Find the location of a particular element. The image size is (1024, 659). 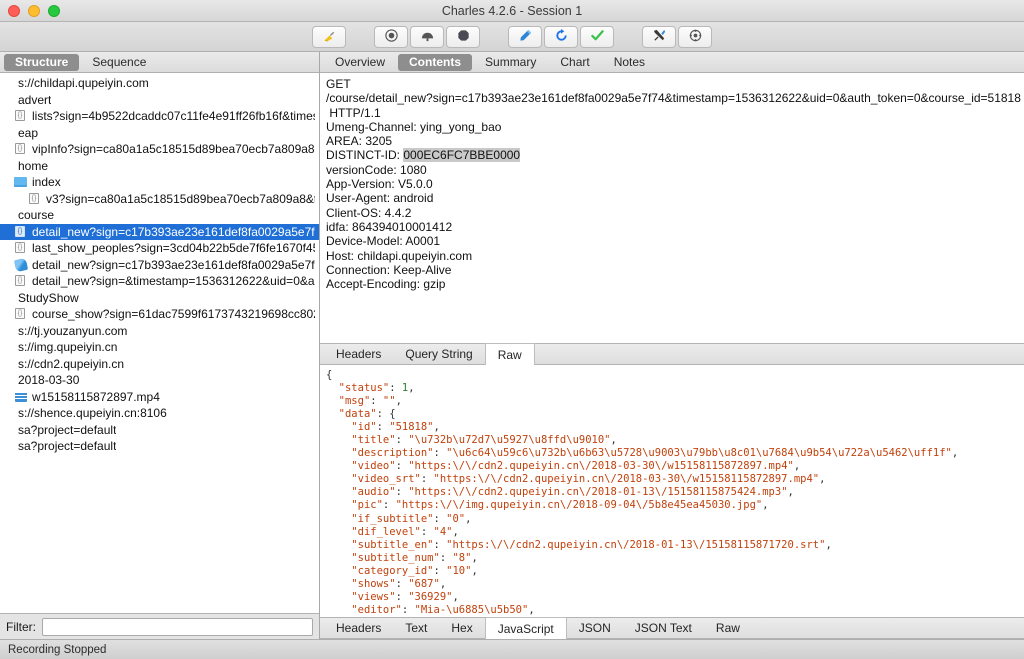

filter-input is located at coordinates (177, 626).